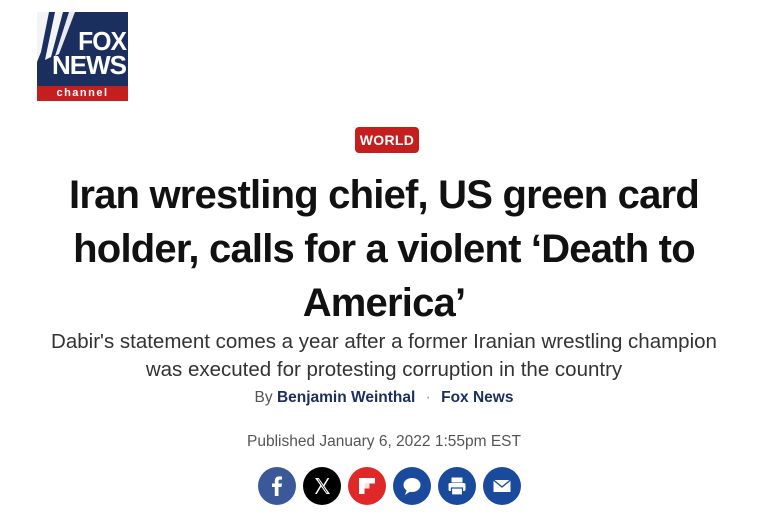  I want to click on print-icon, so click(457, 486).